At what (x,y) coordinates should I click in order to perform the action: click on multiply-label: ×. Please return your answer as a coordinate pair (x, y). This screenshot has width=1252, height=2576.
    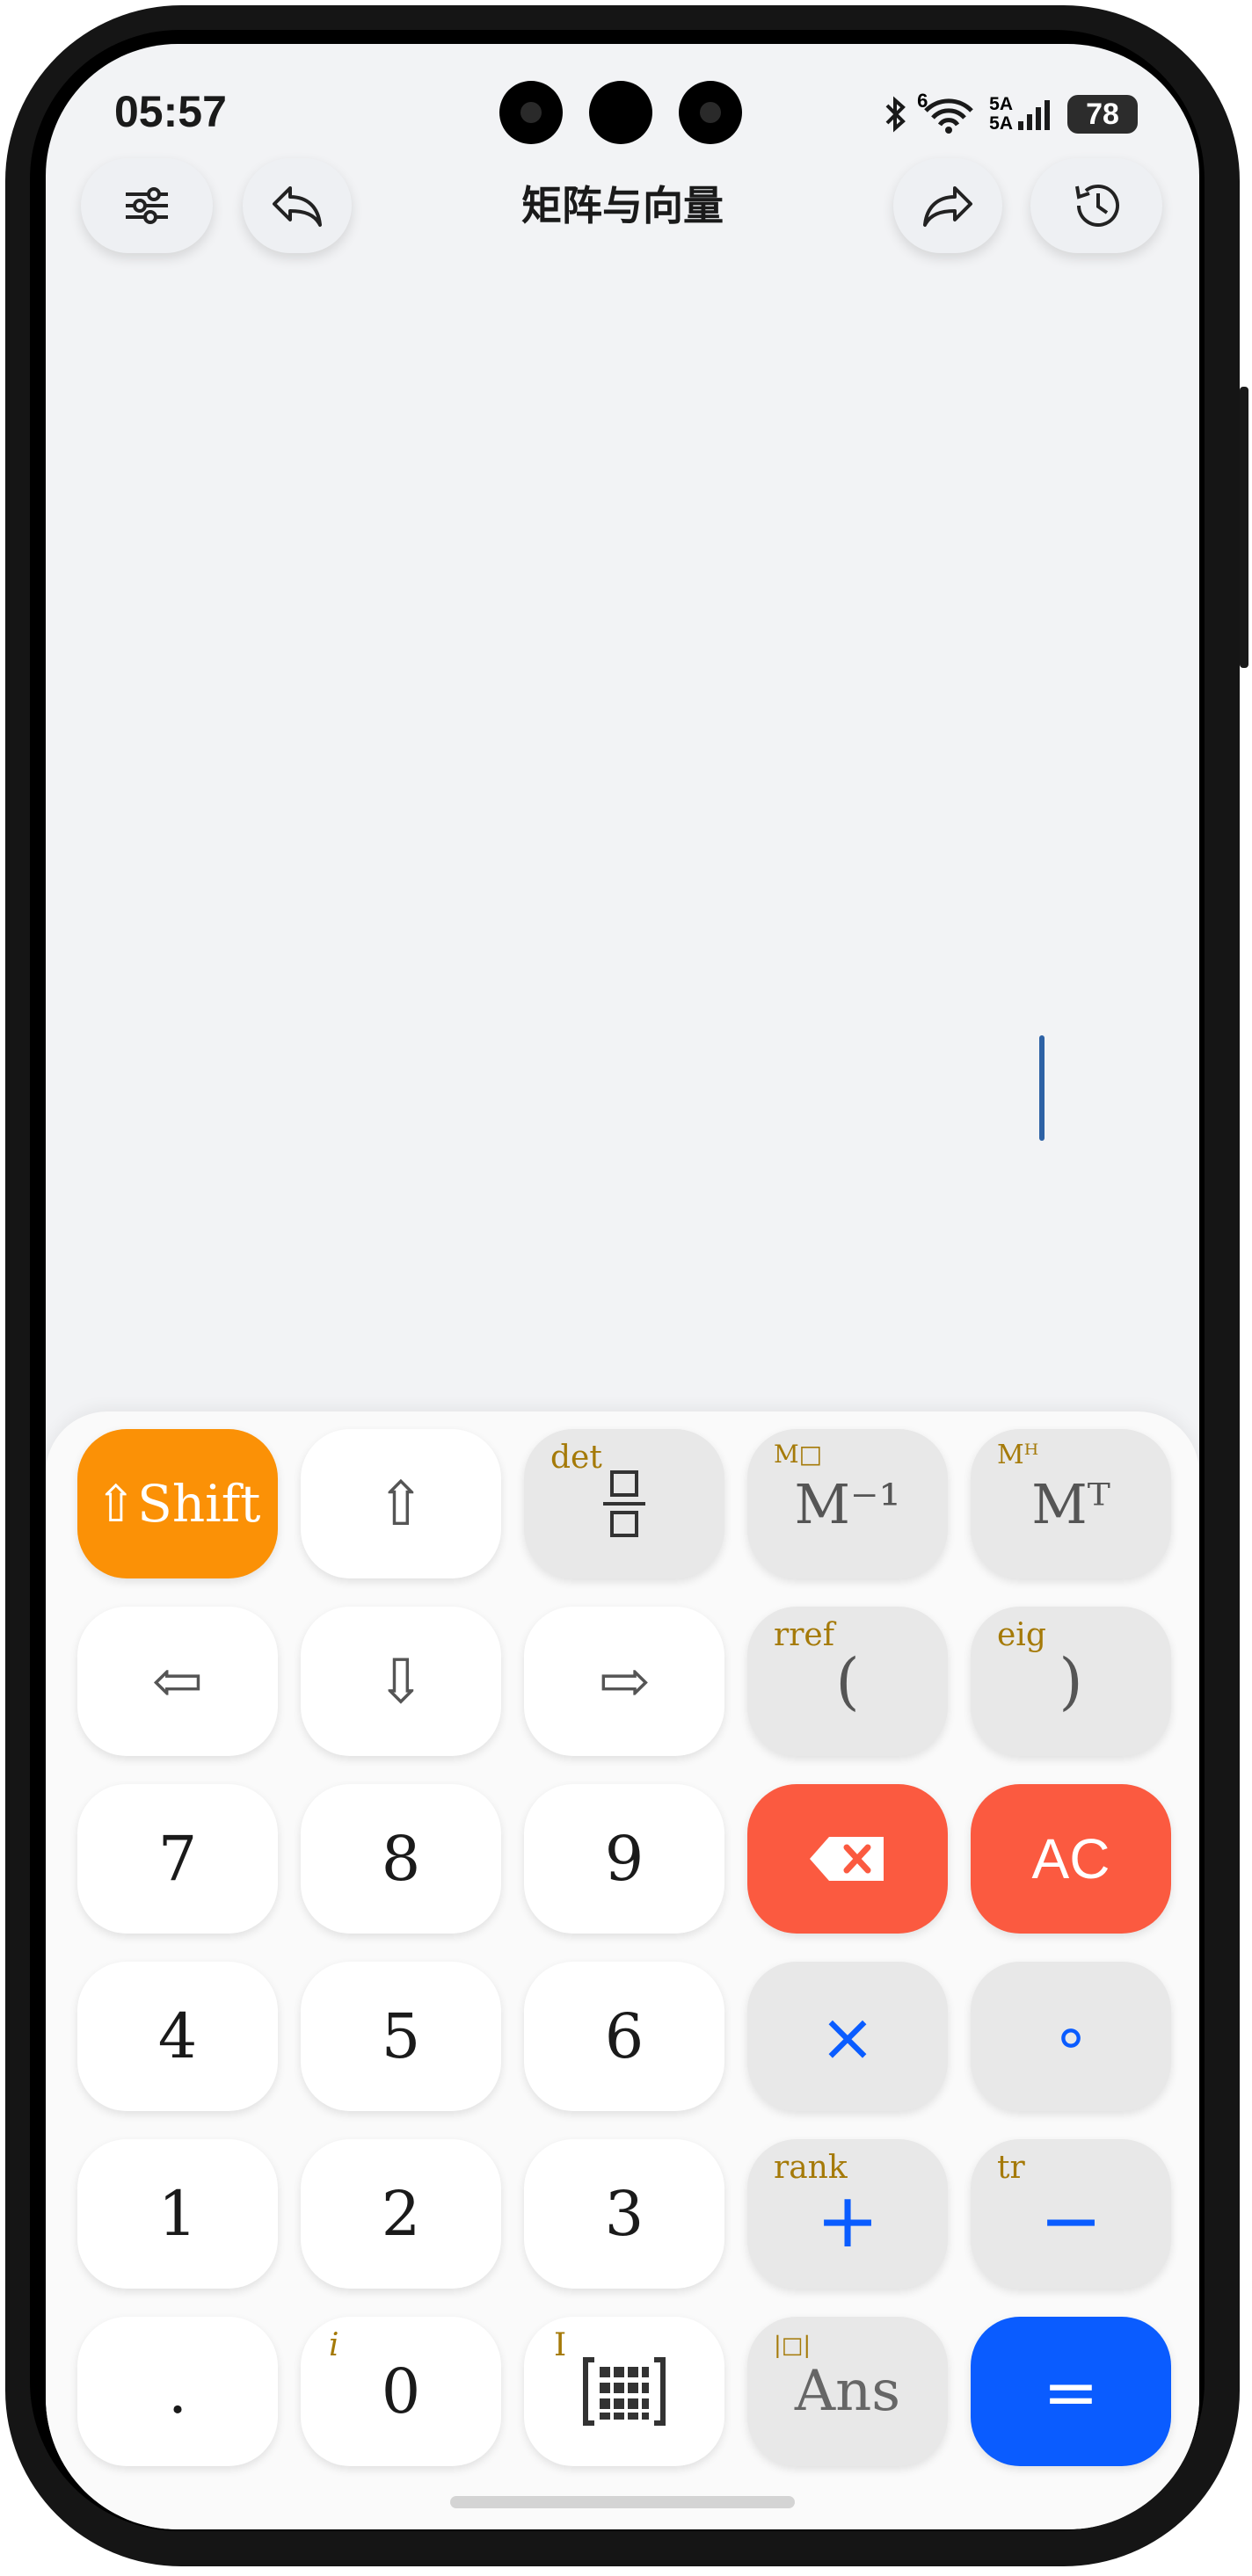
    Looking at the image, I should click on (847, 2036).